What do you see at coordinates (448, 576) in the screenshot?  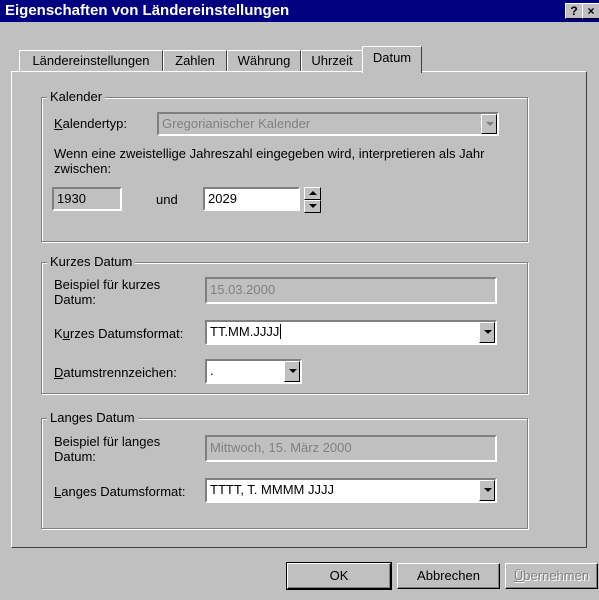 I see `cancel-button: Abbrechen` at bounding box center [448, 576].